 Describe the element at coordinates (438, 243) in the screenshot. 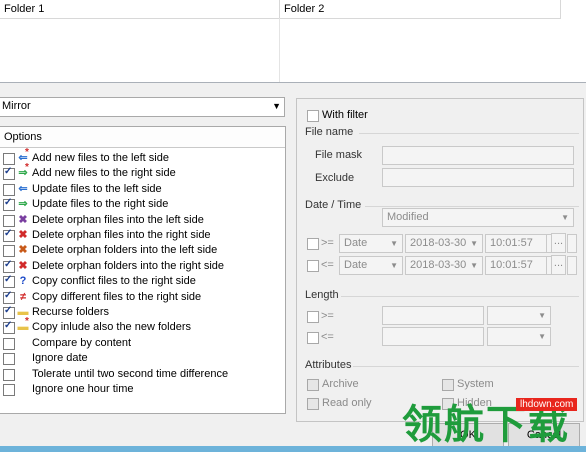

I see `date-value: 2018-03-30` at that location.